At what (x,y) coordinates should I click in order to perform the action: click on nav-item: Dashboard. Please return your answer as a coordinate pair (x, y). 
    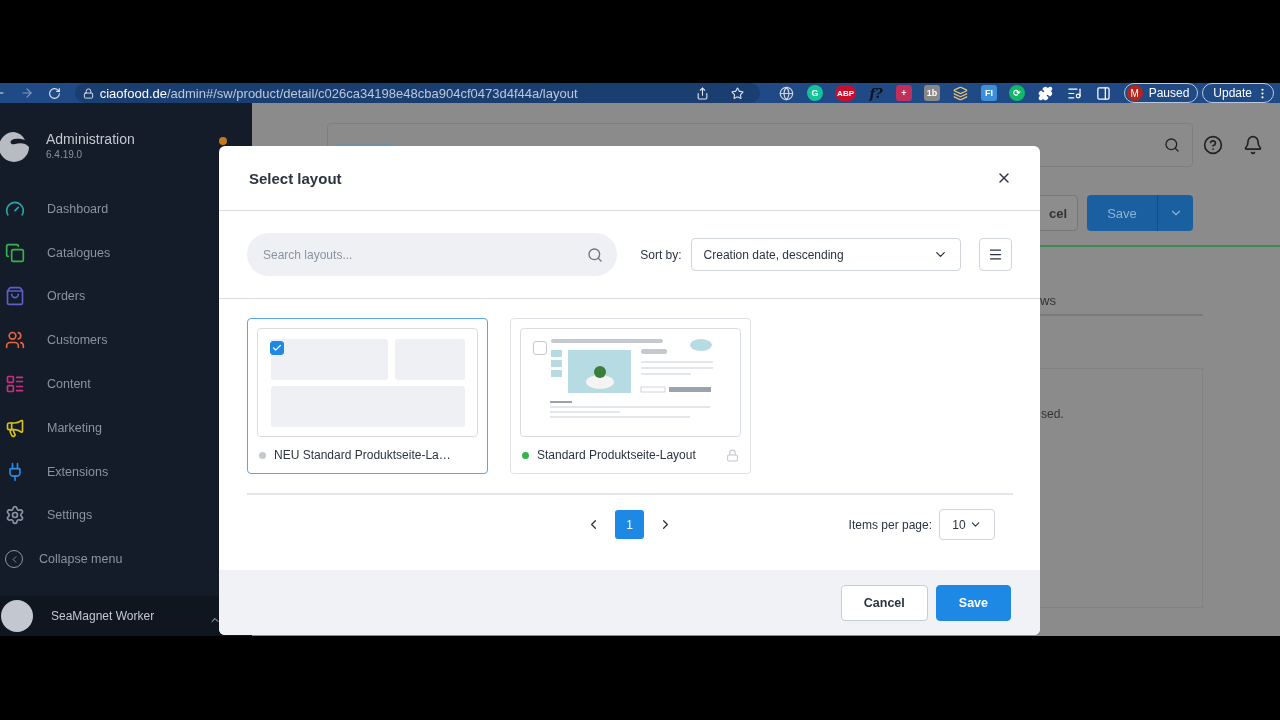
    Looking at the image, I should click on (78, 208).